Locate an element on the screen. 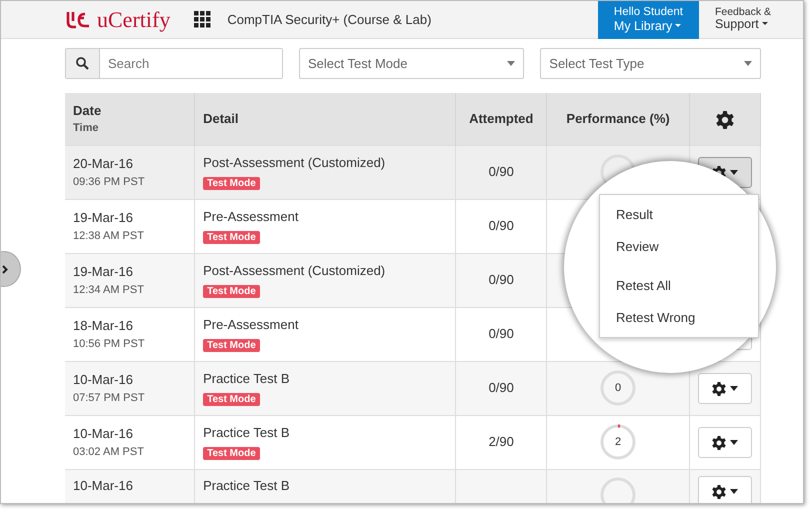 The height and width of the screenshot is (510, 810). feedback-menu: Feedback & Support is located at coordinates (742, 19).